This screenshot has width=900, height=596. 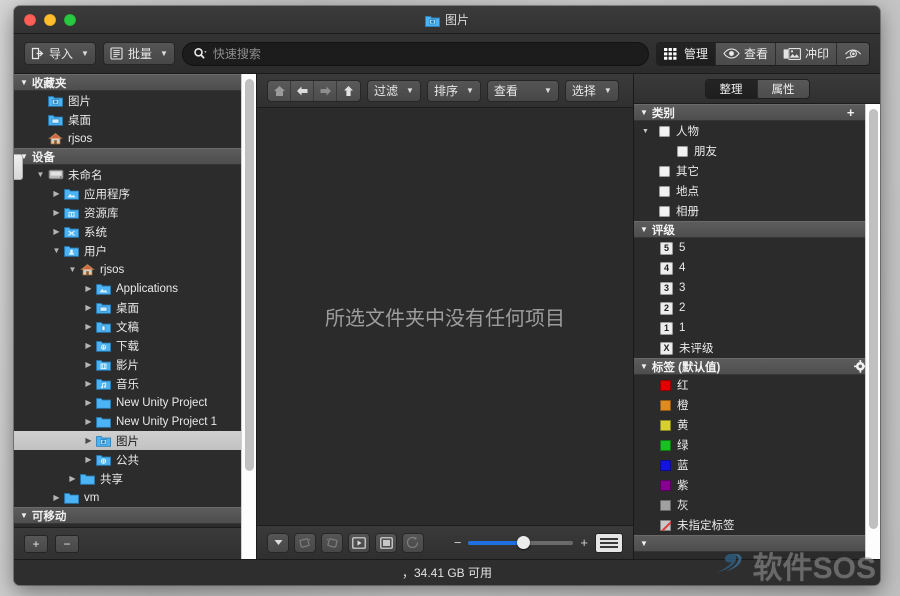 What do you see at coordinates (686, 53) in the screenshot?
I see `mode-manage: 管理` at bounding box center [686, 53].